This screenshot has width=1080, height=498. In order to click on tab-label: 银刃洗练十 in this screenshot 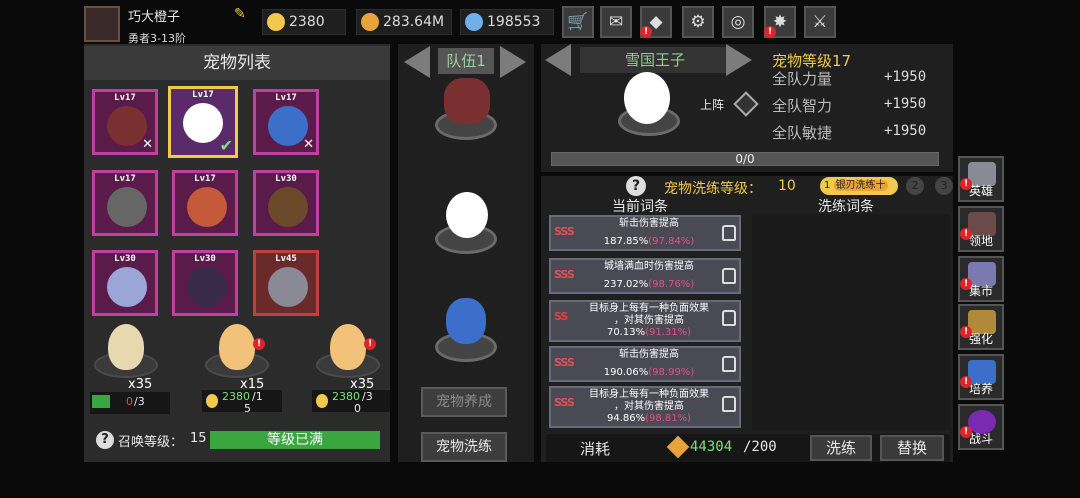, I will do `click(860, 185)`.